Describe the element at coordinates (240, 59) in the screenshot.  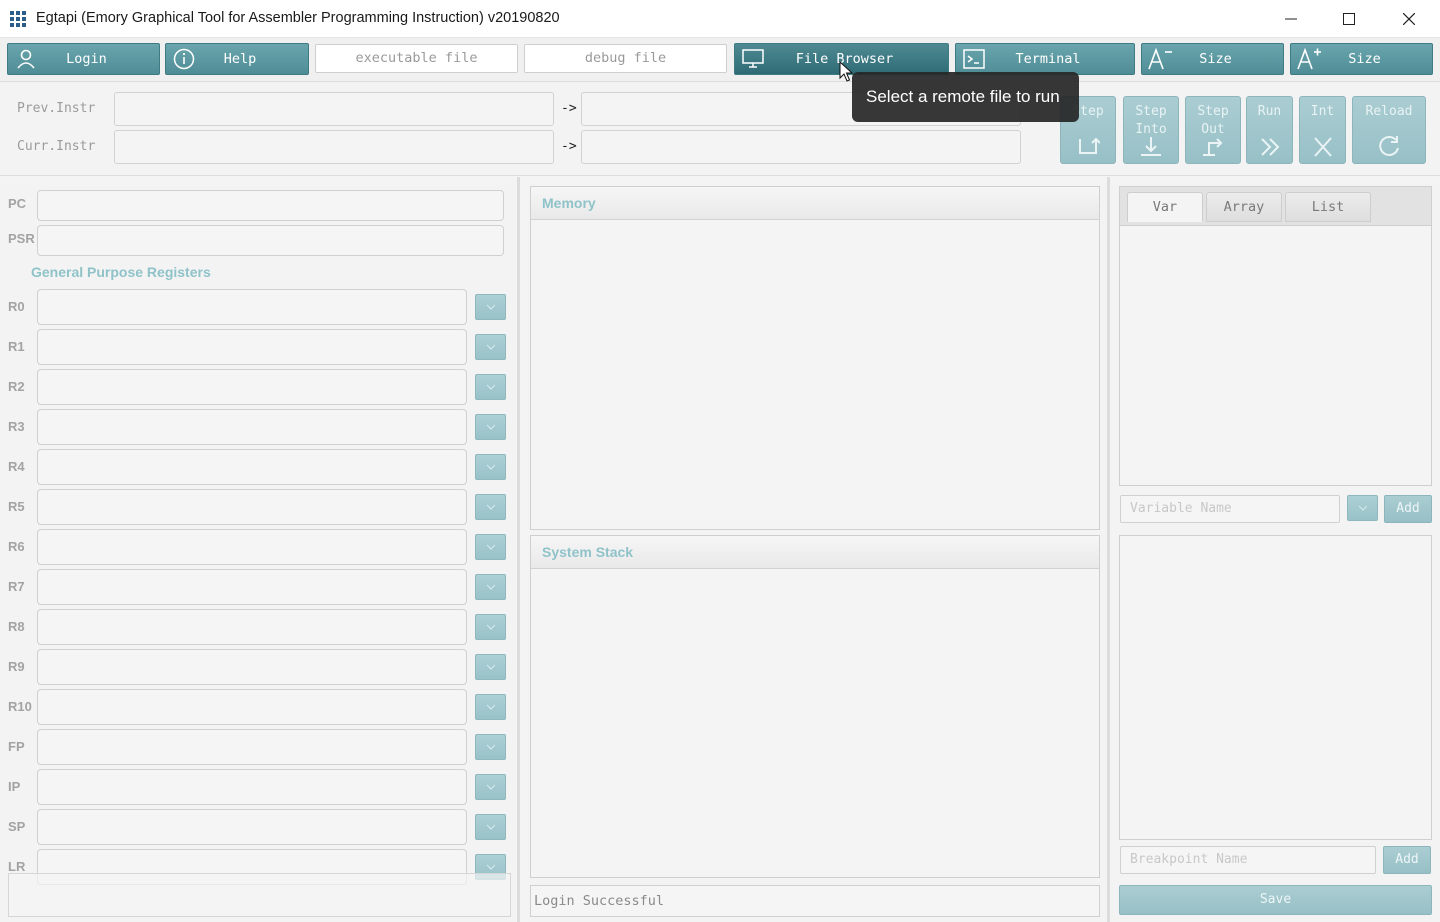
I see `help-label: Help` at that location.